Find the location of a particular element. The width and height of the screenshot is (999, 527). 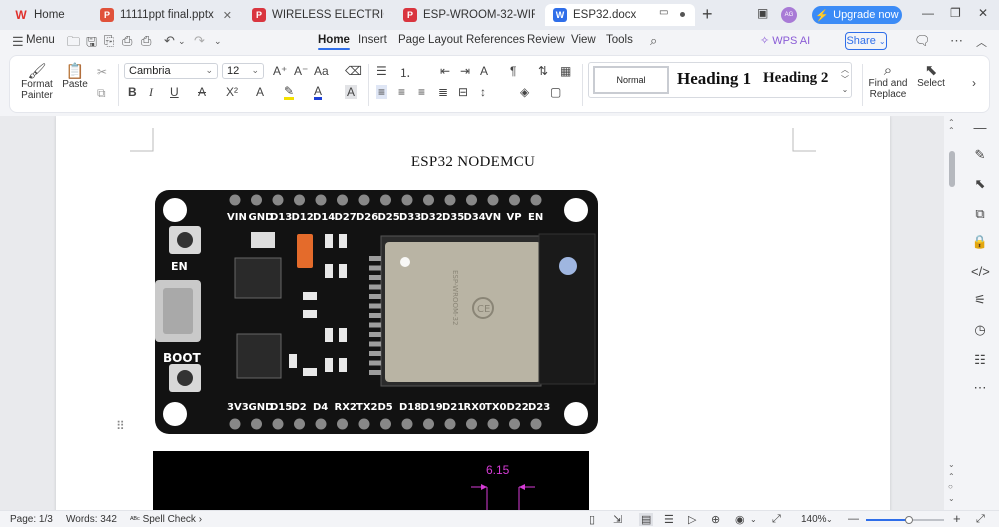

search-icon: ⌕ is located at coordinates (653, 41).